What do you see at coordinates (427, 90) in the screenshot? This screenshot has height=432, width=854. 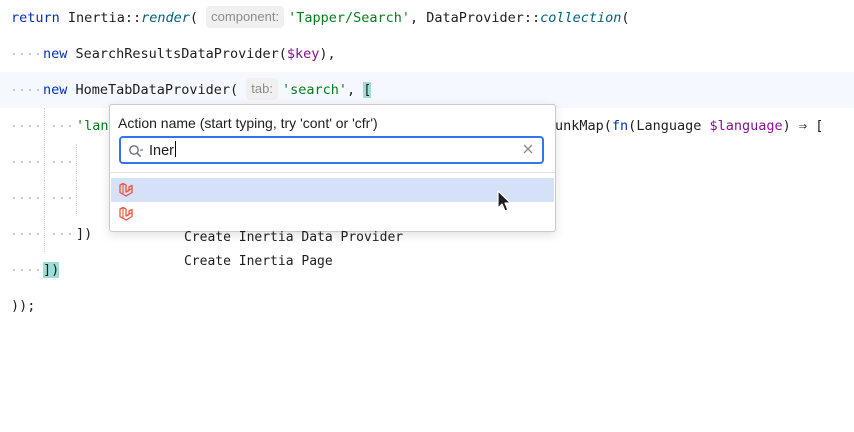 I see `code-line-3-current: new HomeTabDataProvider( tab:'search', [` at bounding box center [427, 90].